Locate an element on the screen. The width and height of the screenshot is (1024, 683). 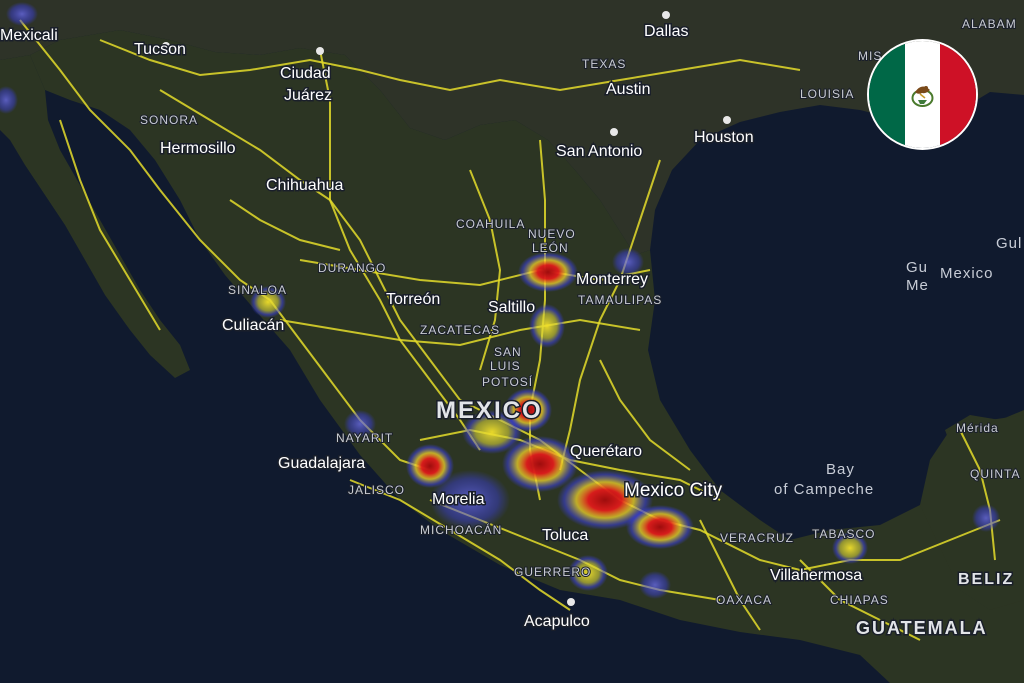
region-slp-1: SAN is located at coordinates (508, 352).